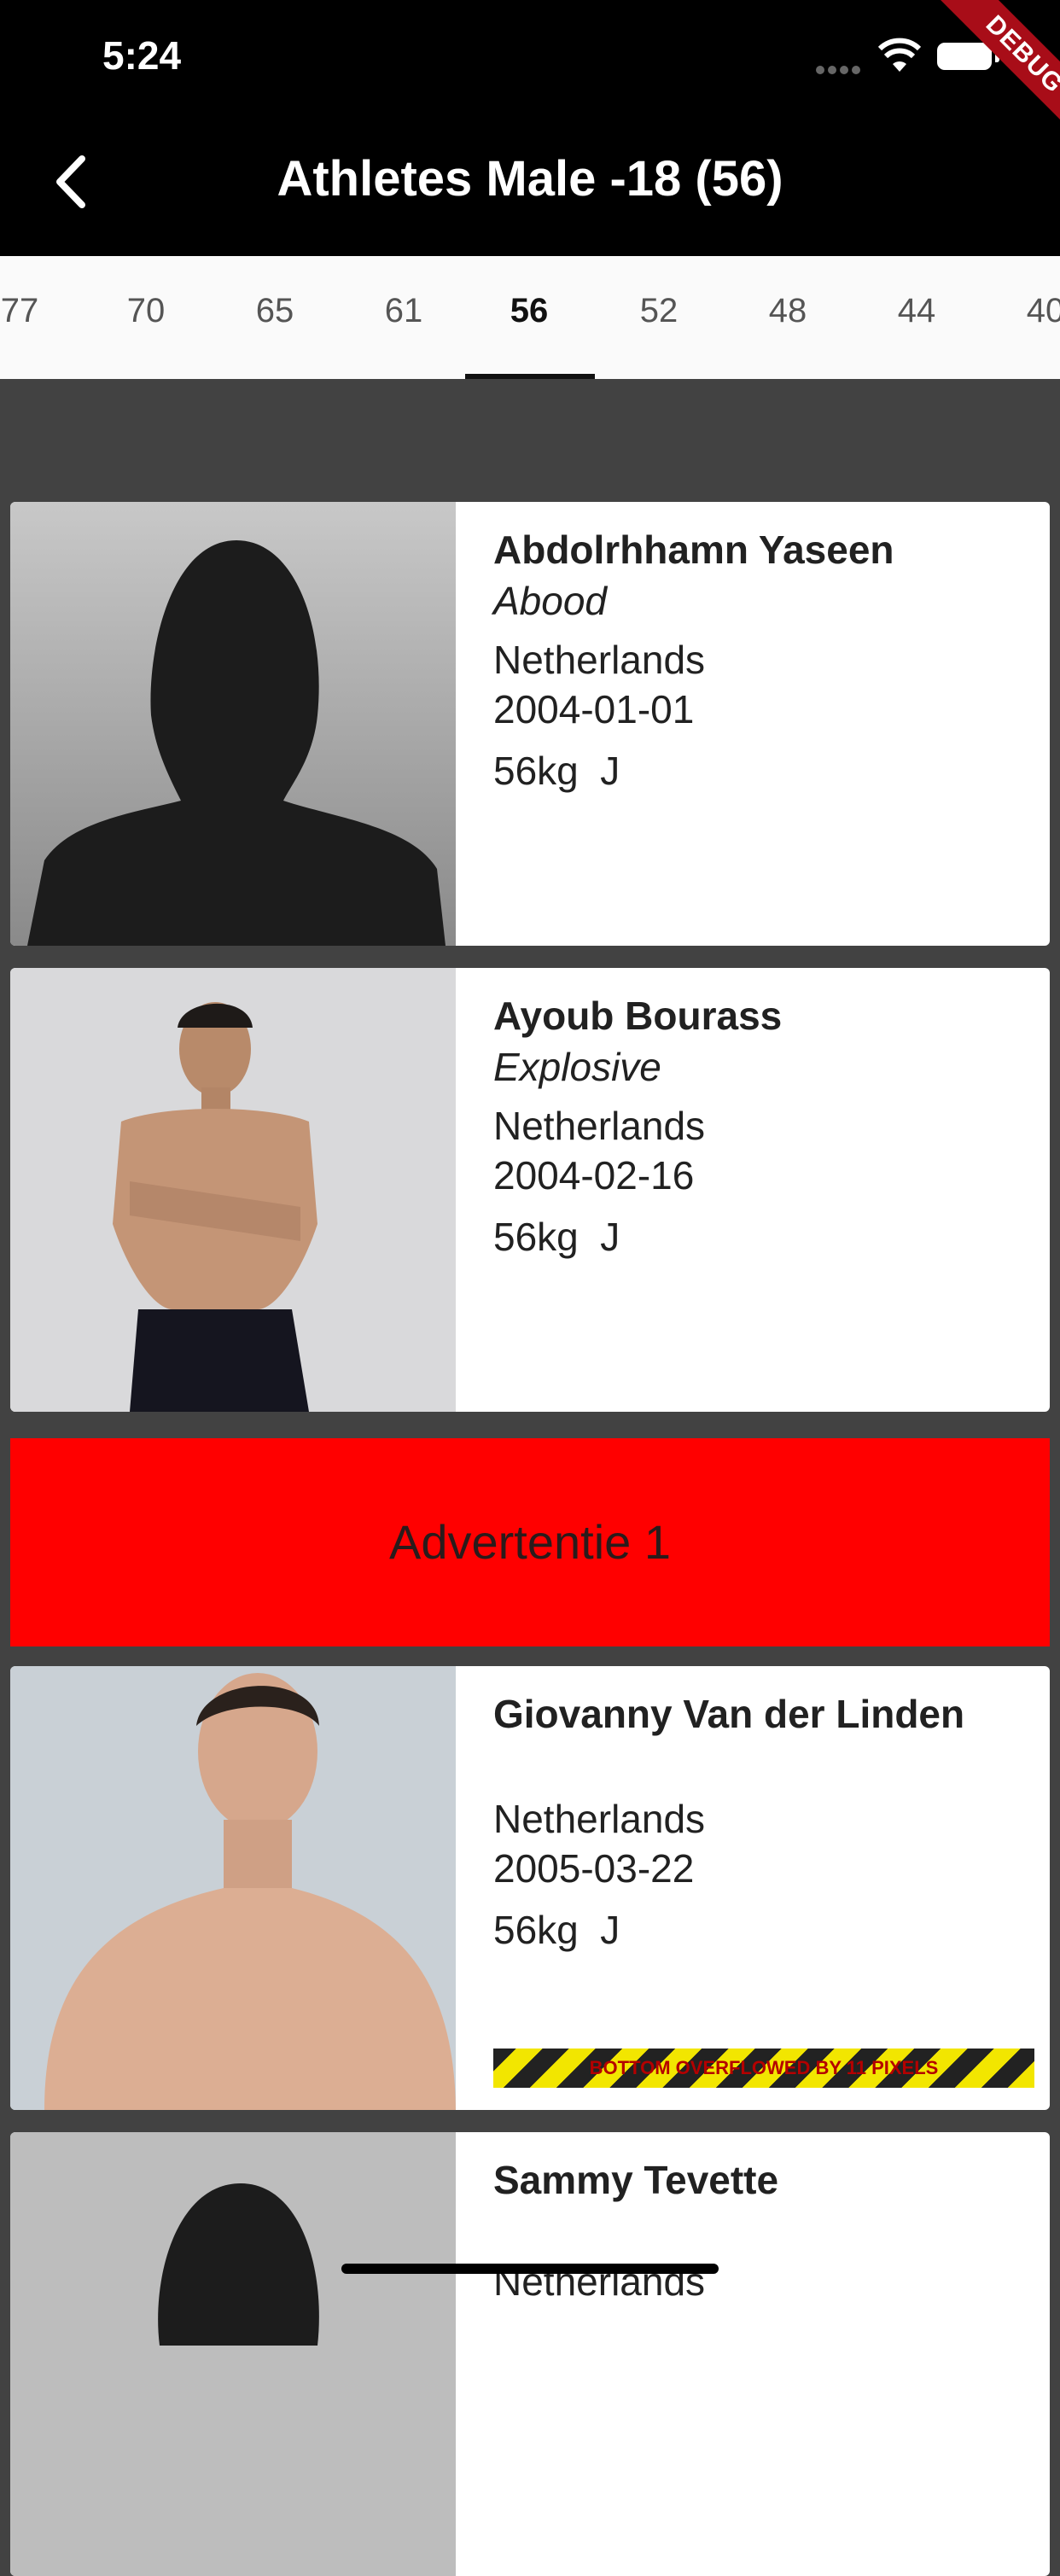 The height and width of the screenshot is (2576, 1060). I want to click on athlete-nickname: Abood, so click(551, 601).